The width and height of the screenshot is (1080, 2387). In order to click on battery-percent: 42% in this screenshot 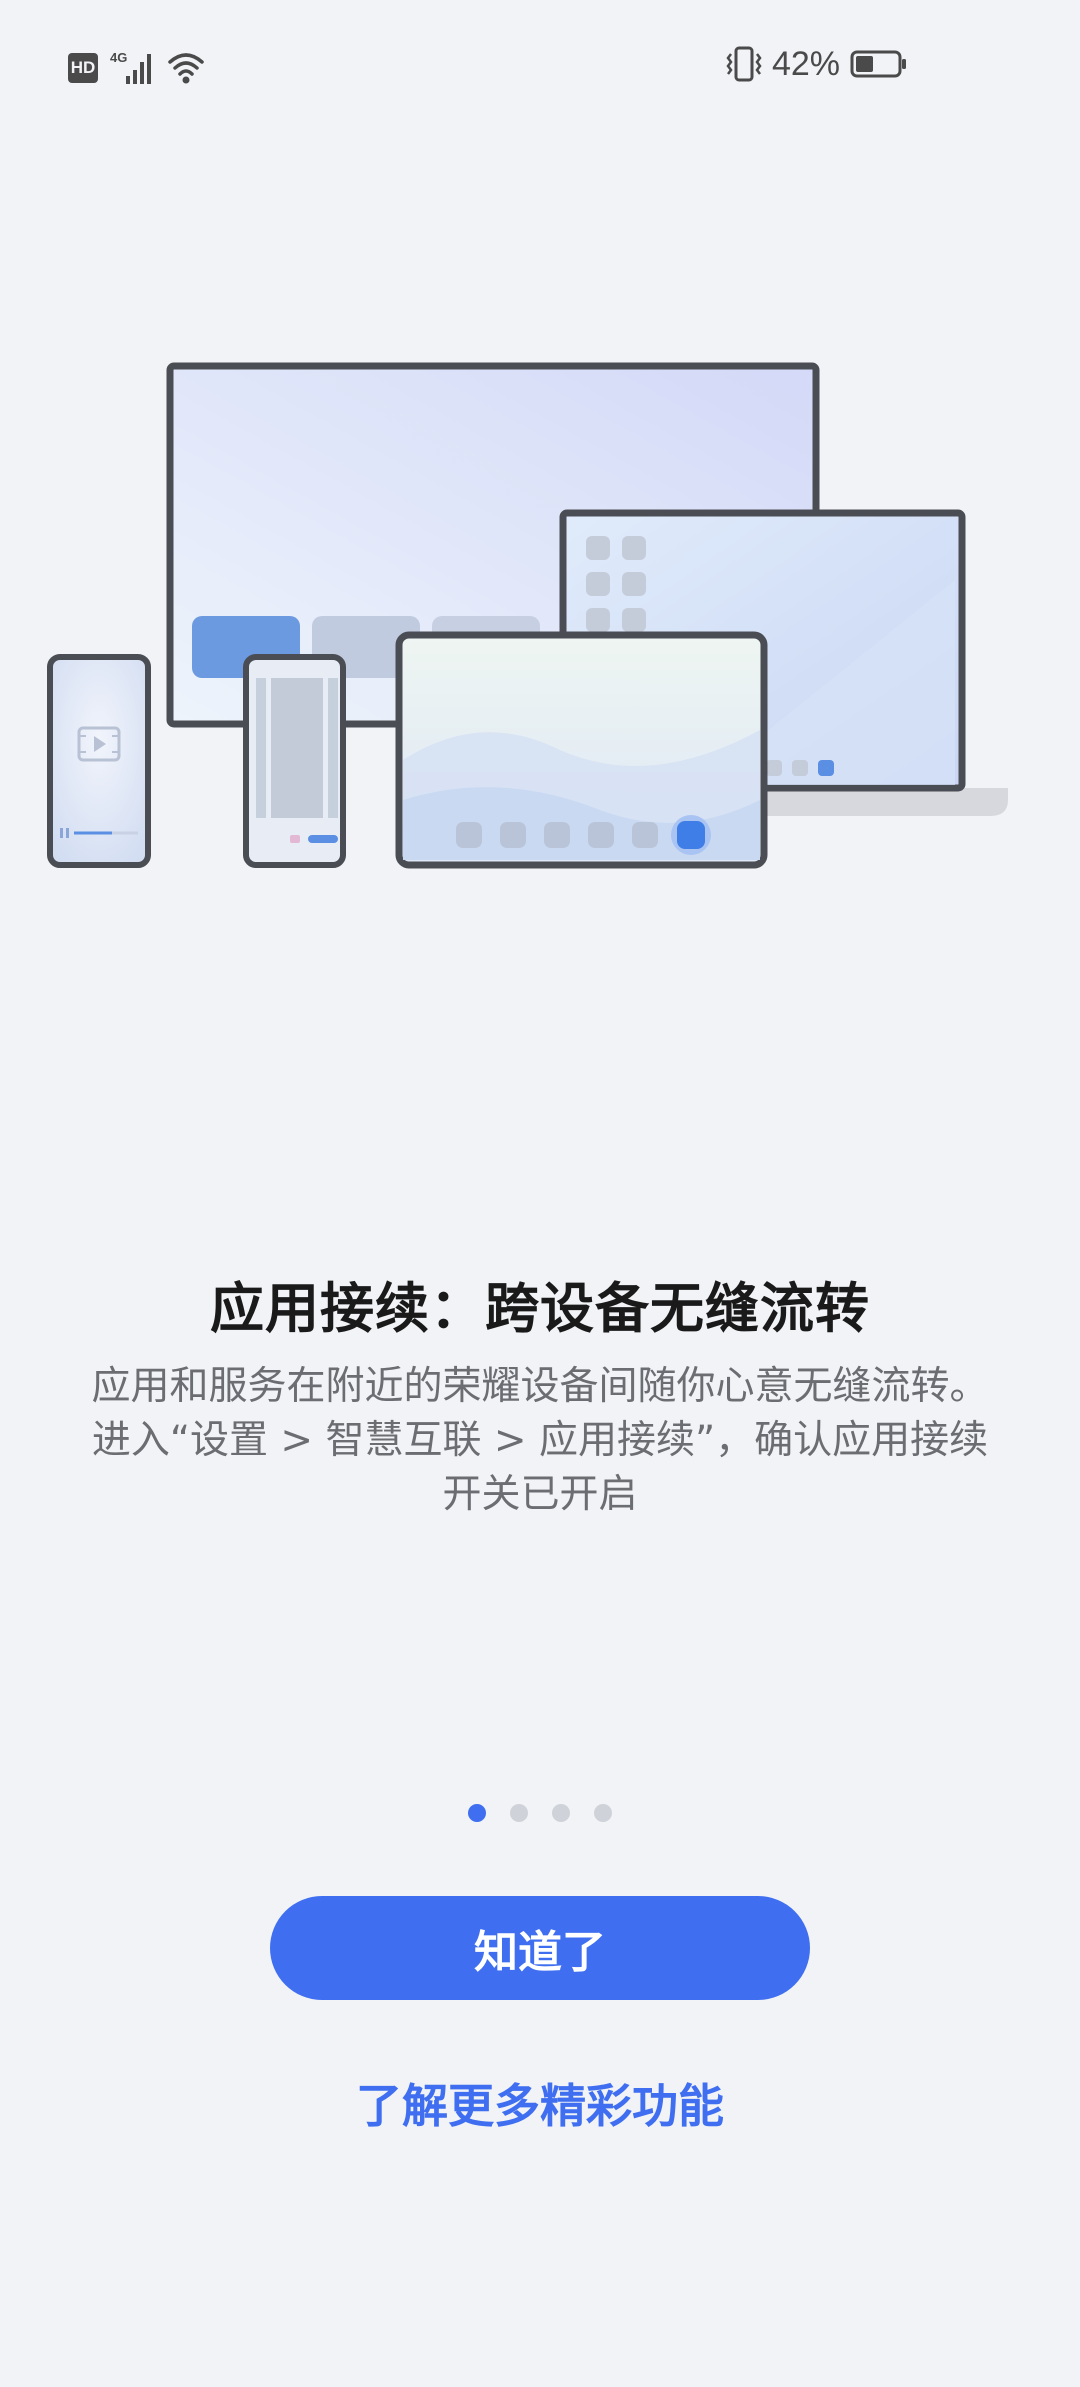, I will do `click(805, 63)`.